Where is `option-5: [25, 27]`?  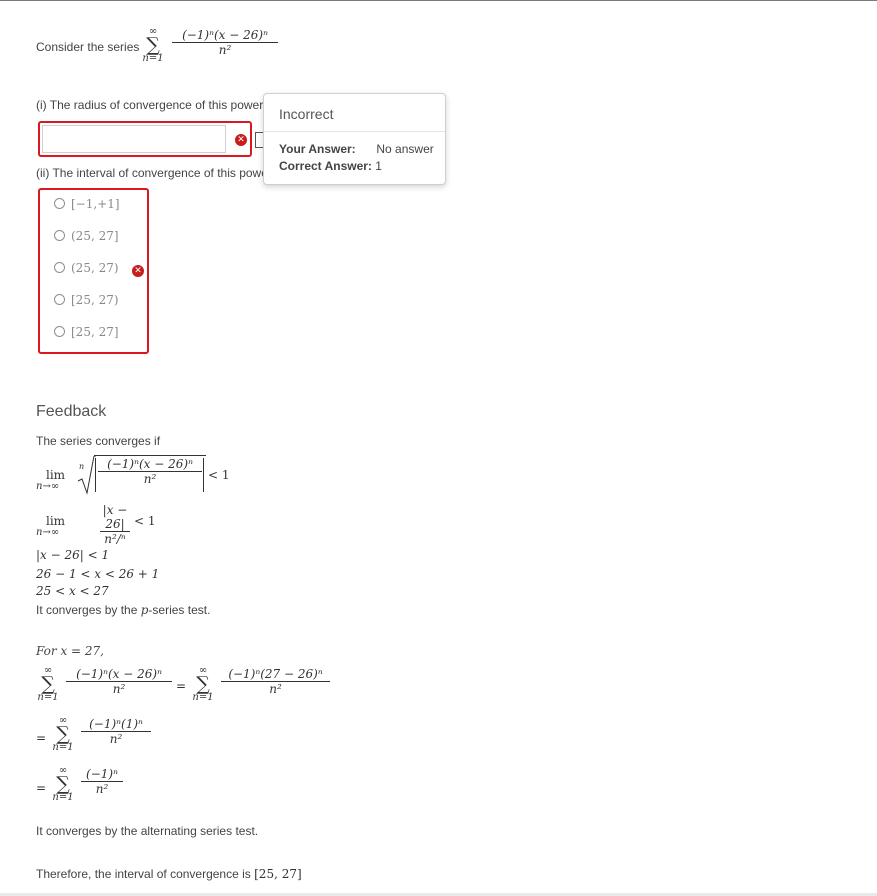
option-5: [25, 27] is located at coordinates (86, 332).